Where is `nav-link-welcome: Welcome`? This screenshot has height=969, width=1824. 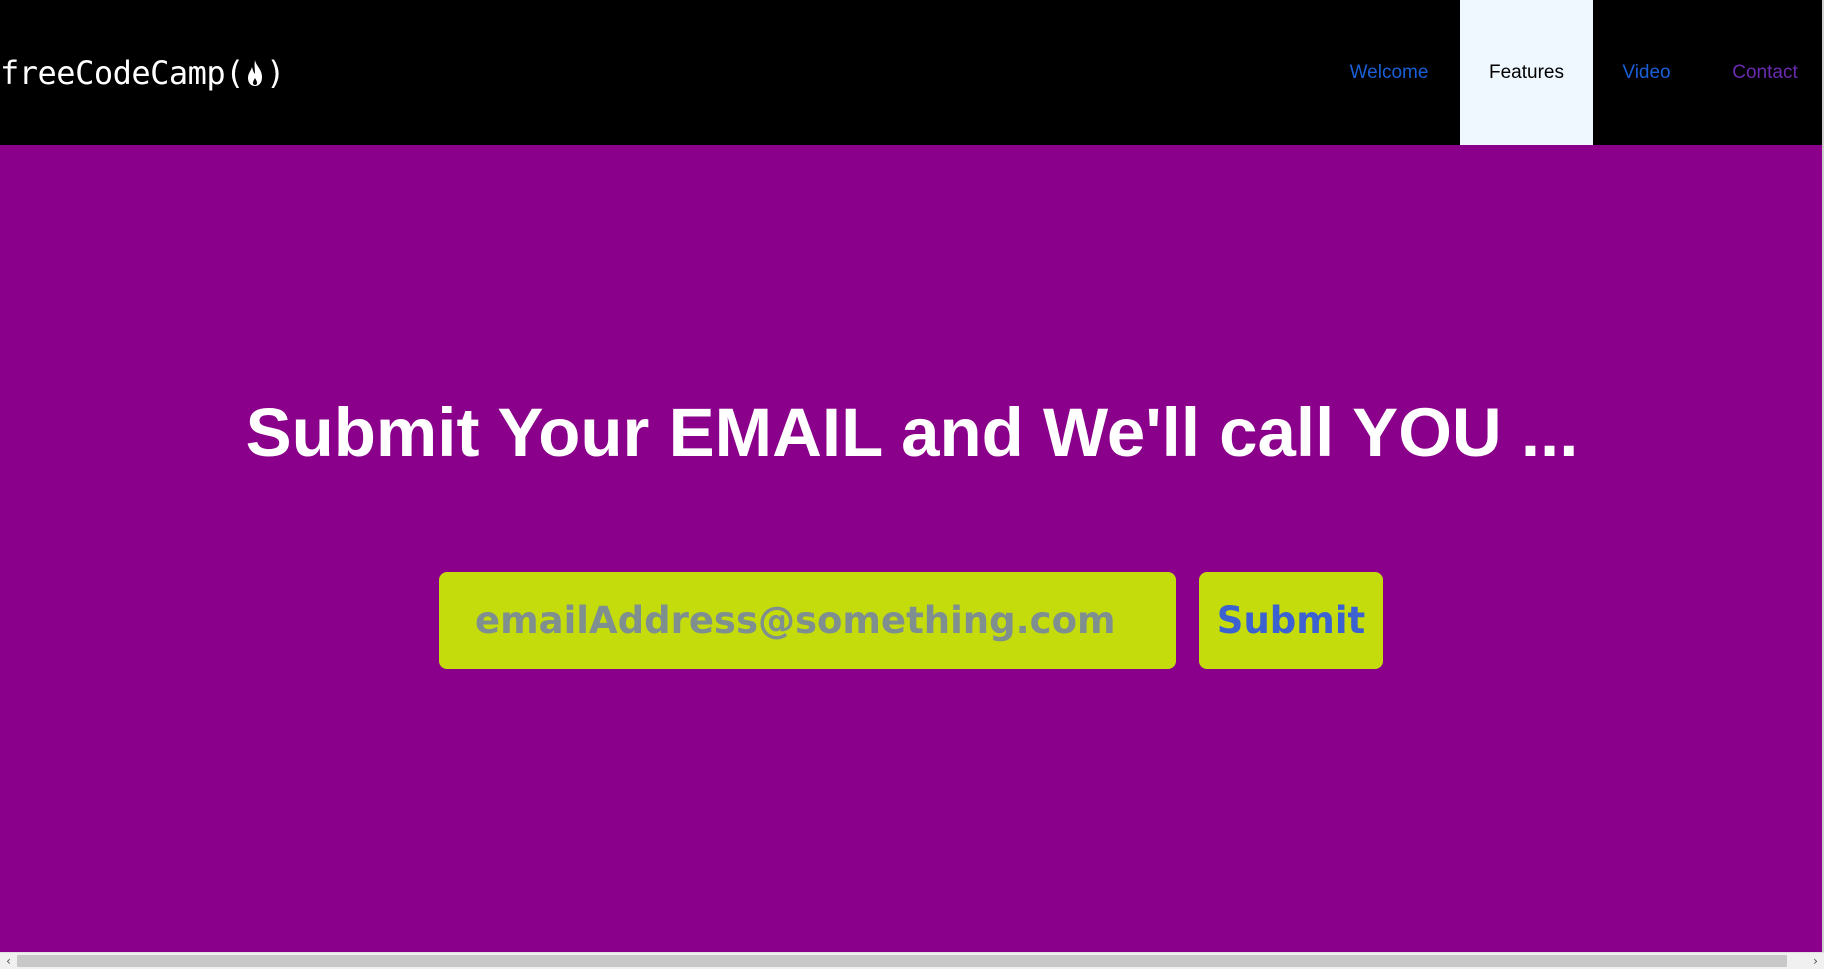
nav-link-welcome: Welcome is located at coordinates (1389, 72).